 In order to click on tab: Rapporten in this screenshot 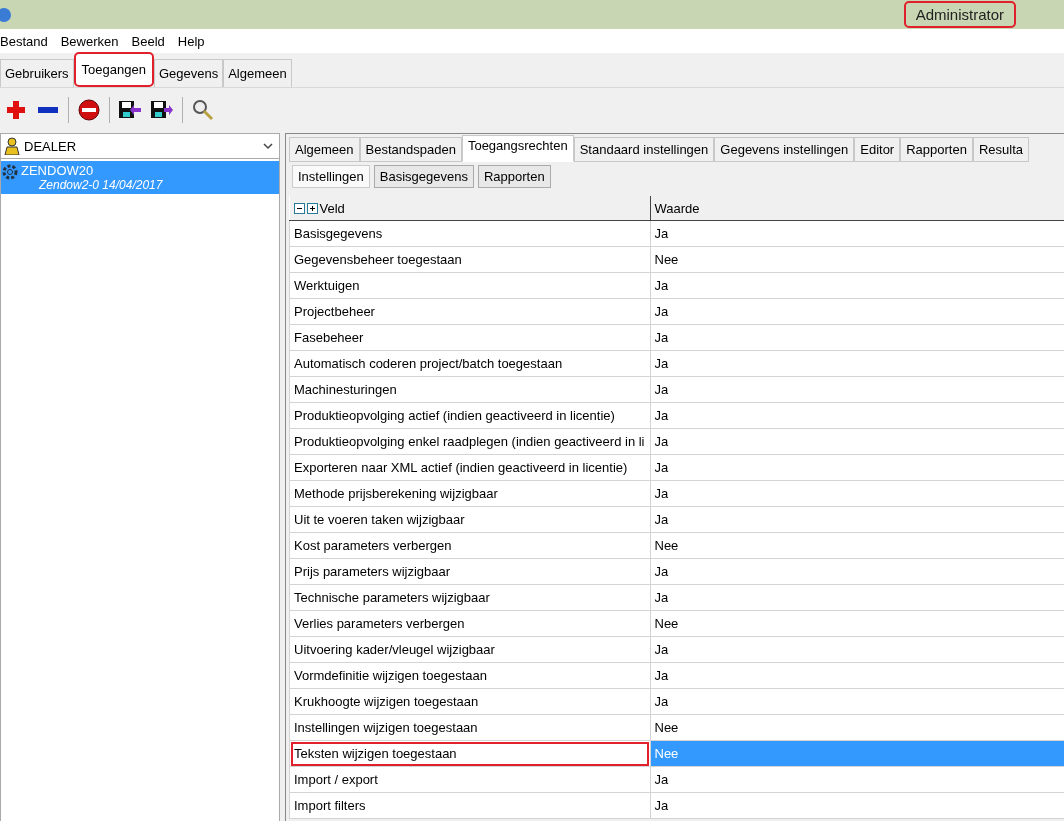, I will do `click(936, 149)`.